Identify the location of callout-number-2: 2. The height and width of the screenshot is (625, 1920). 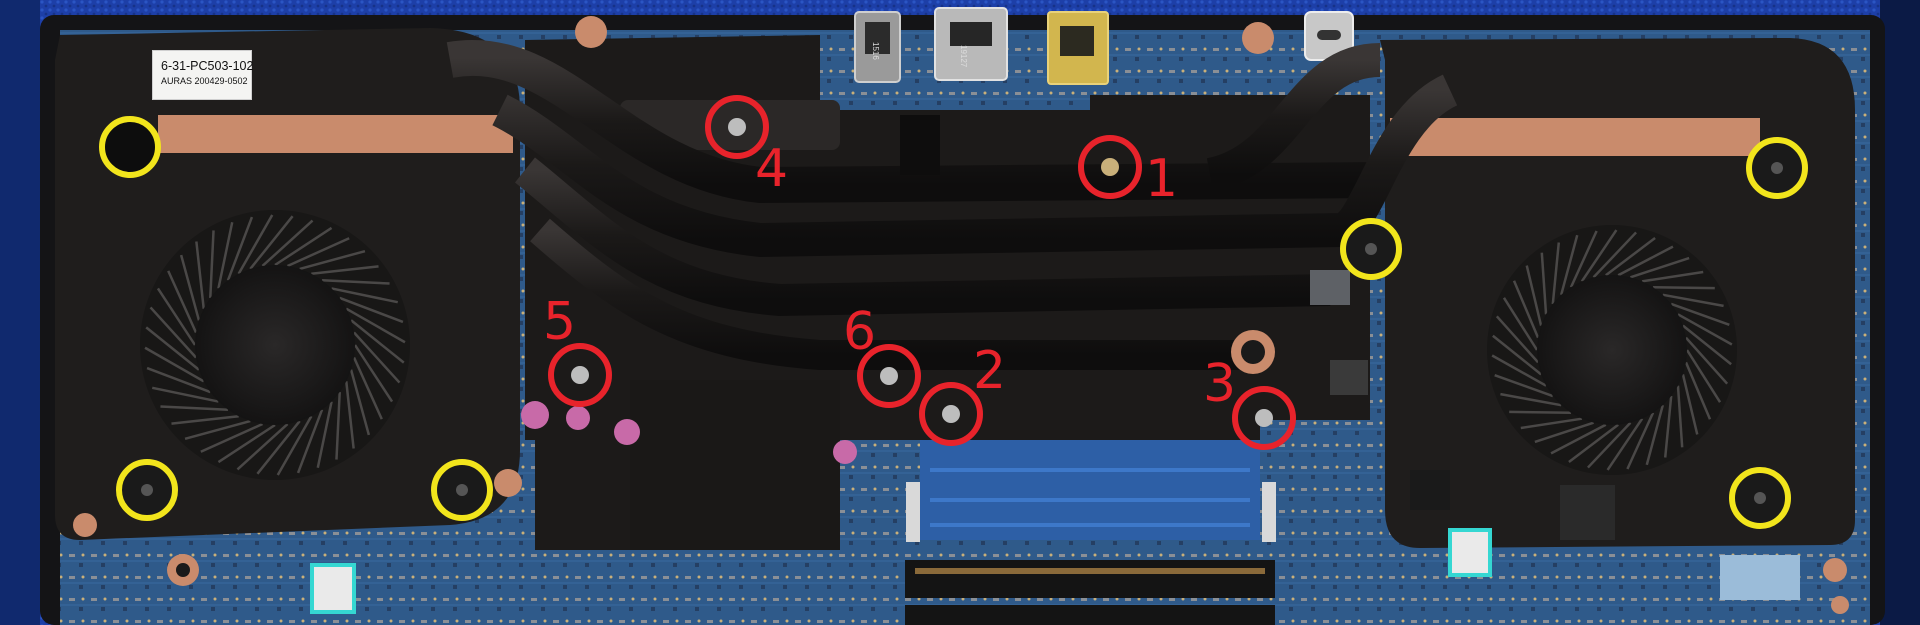
(990, 371).